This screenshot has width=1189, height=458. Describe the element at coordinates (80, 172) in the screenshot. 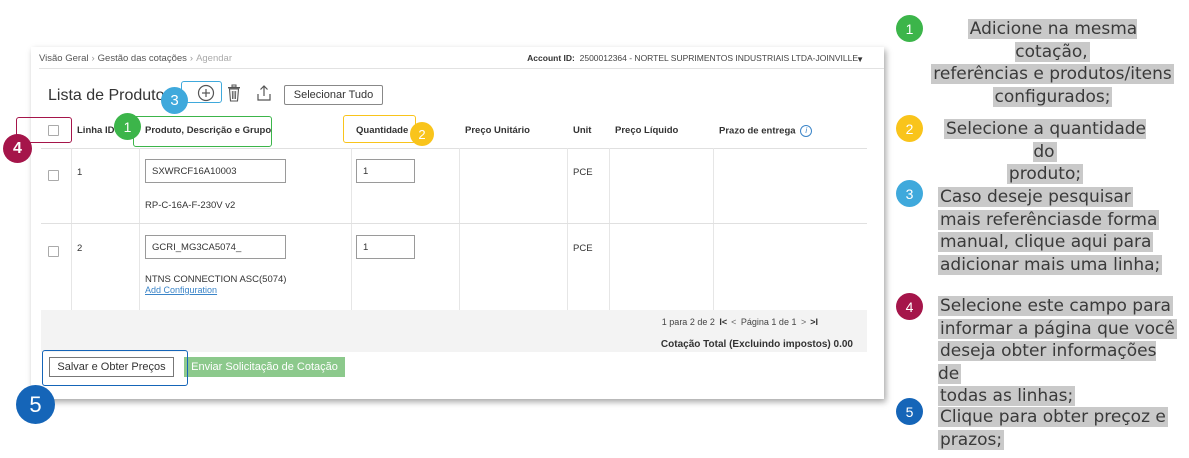

I see `line-id: 1` at that location.